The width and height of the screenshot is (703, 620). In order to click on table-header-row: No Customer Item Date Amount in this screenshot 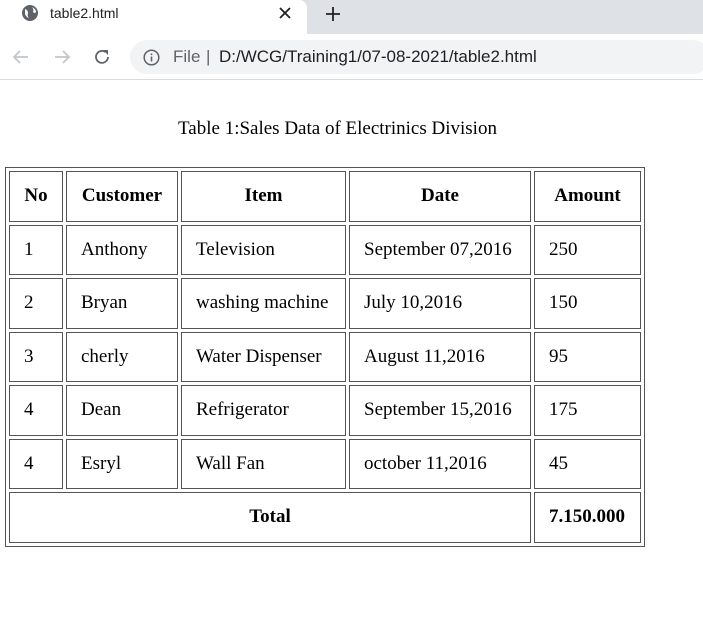, I will do `click(325, 196)`.